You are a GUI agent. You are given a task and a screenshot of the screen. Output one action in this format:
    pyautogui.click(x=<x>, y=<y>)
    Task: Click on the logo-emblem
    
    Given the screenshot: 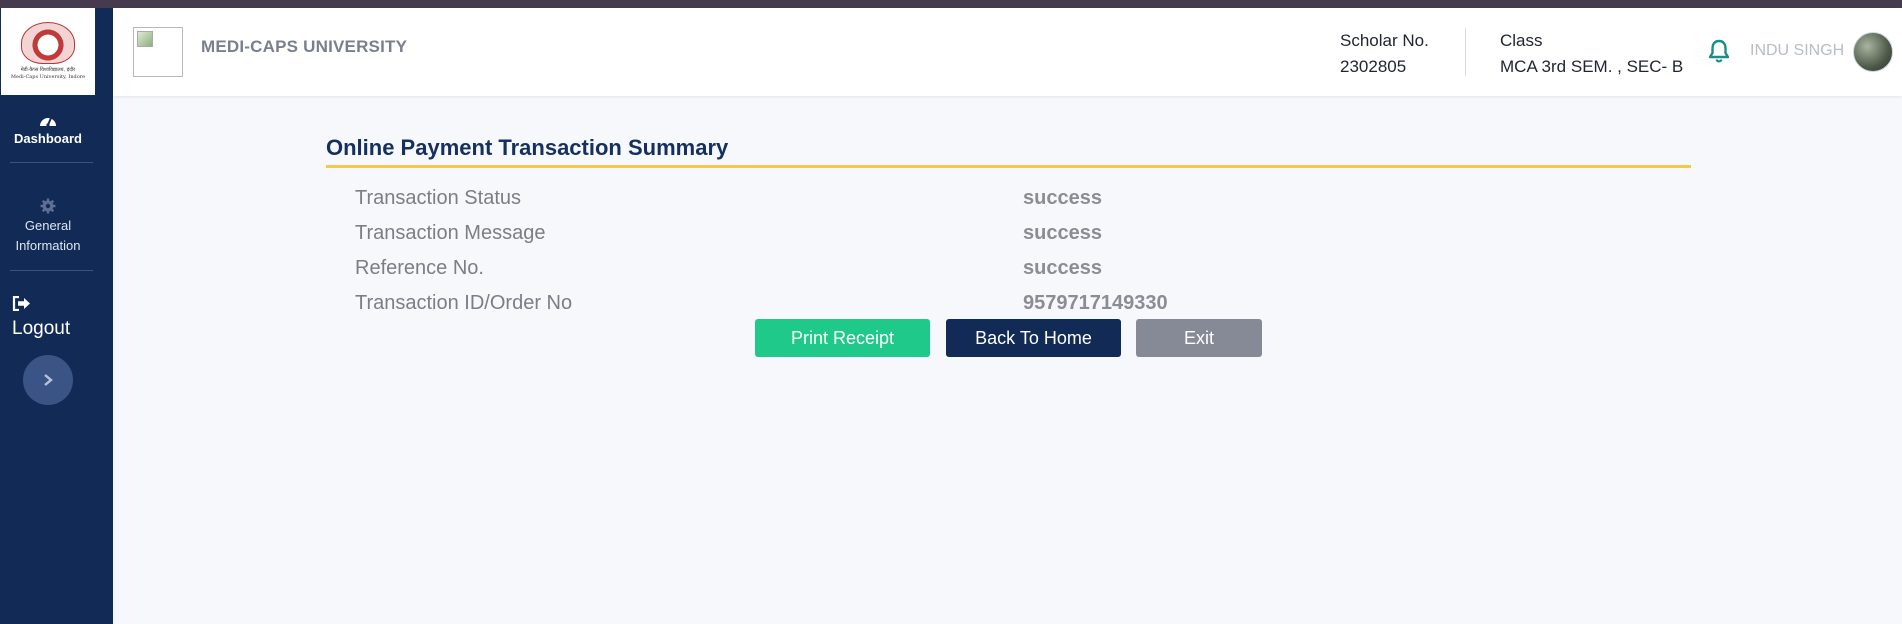 What is the action you would take?
    pyautogui.click(x=48, y=43)
    